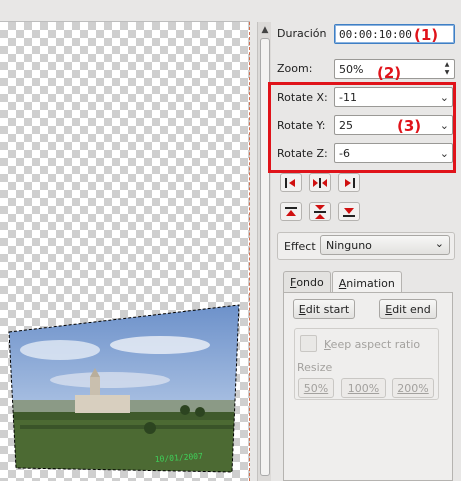  I want to click on resize-50-label: 50%, so click(316, 388).